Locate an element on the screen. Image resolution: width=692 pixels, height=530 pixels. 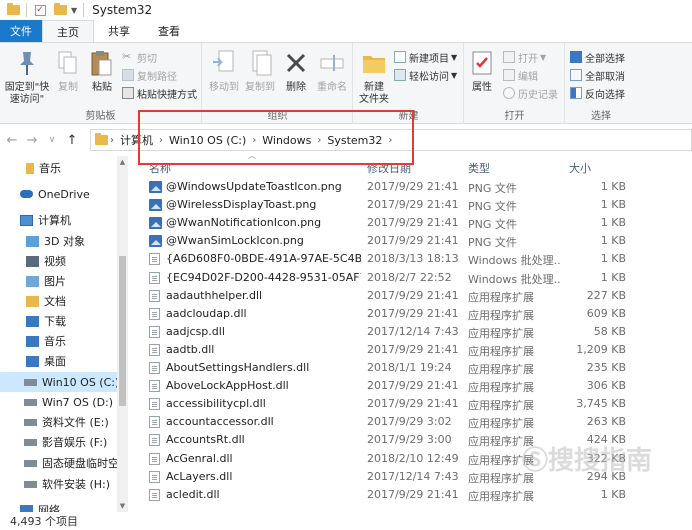
easy-access-button: 轻松访问 ▼ is located at coordinates (425, 75).